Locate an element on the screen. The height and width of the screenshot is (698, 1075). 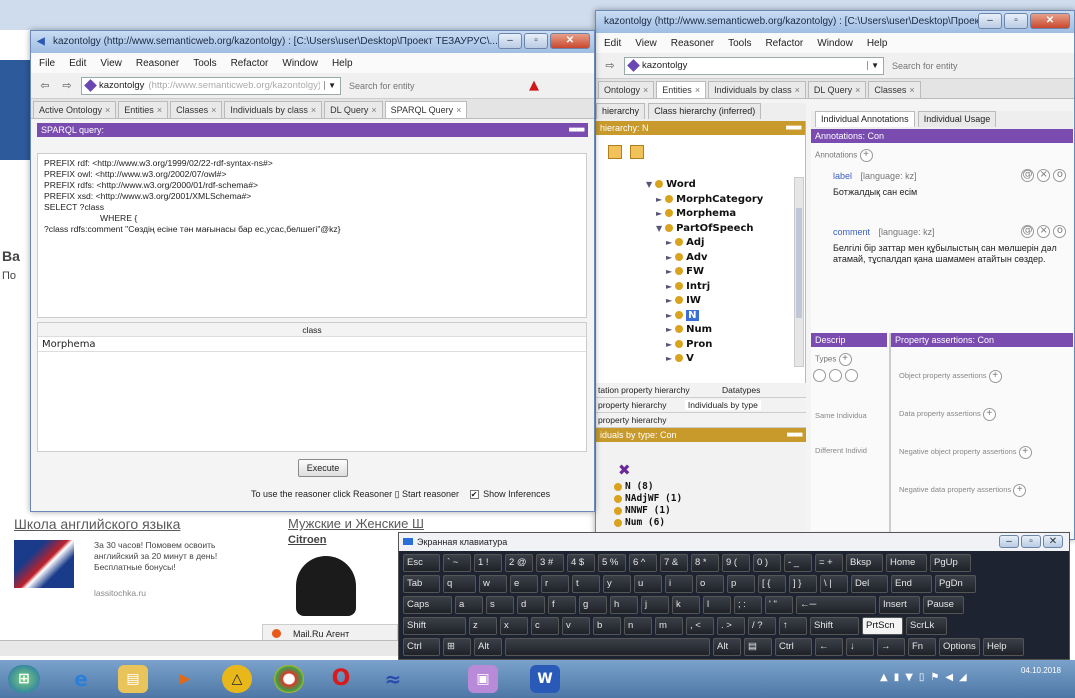
key-caps: Caps is located at coordinates (427, 605).